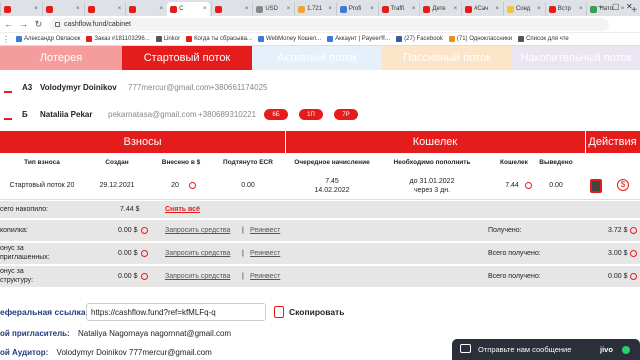 This screenshot has width=640, height=360. Describe the element at coordinates (332, 162) in the screenshot. I see `col-next-accrual: Очередное начисление` at that location.